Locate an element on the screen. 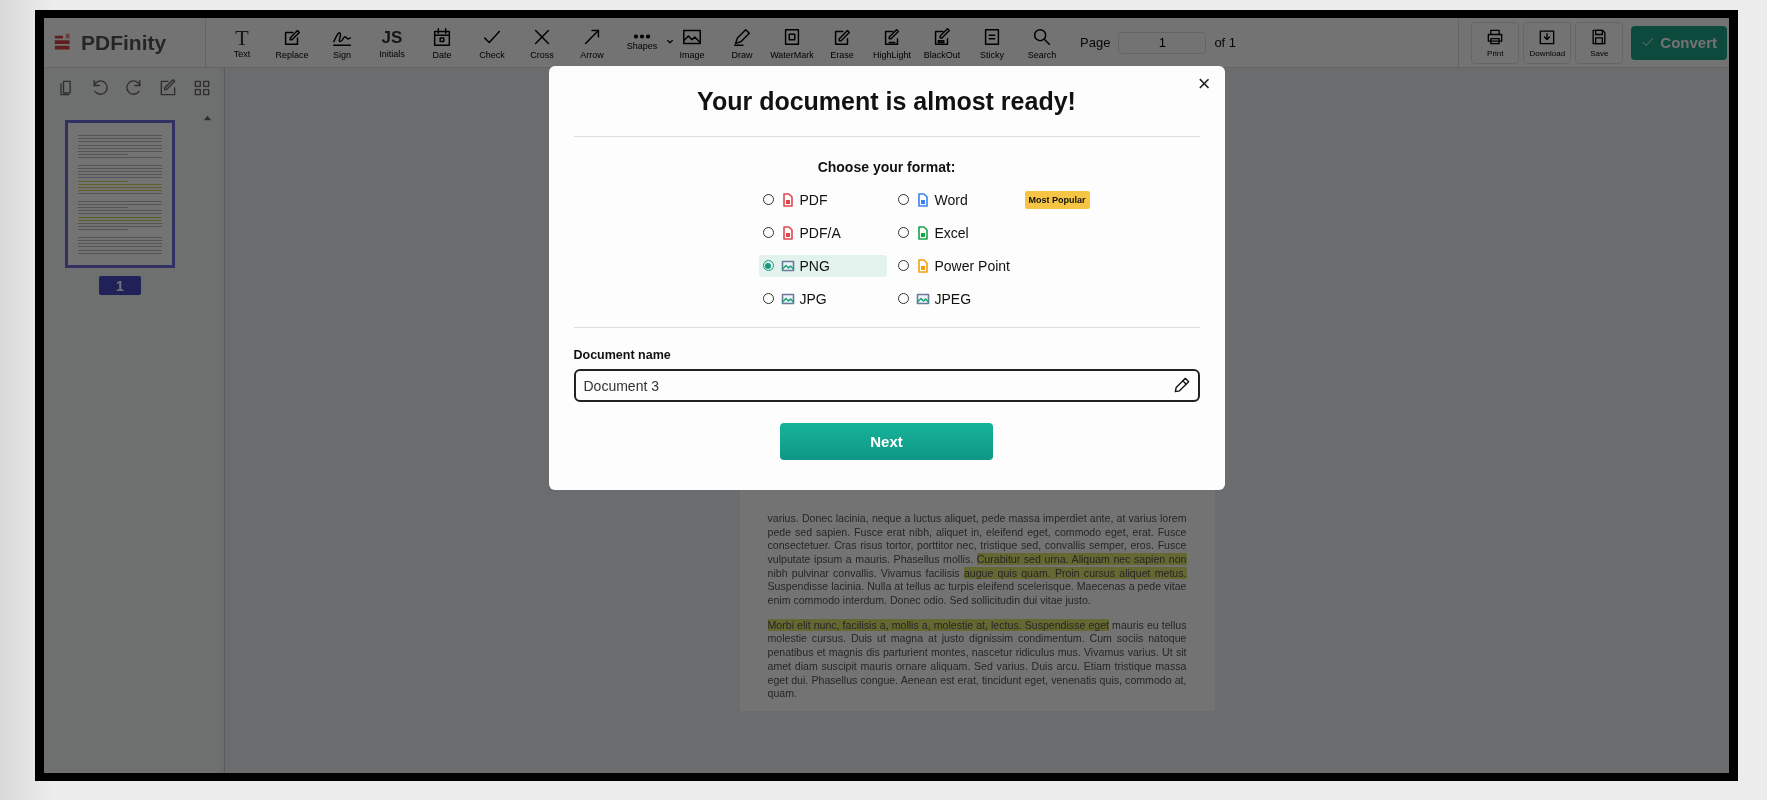 The height and width of the screenshot is (800, 1767). grid-button is located at coordinates (202, 88).